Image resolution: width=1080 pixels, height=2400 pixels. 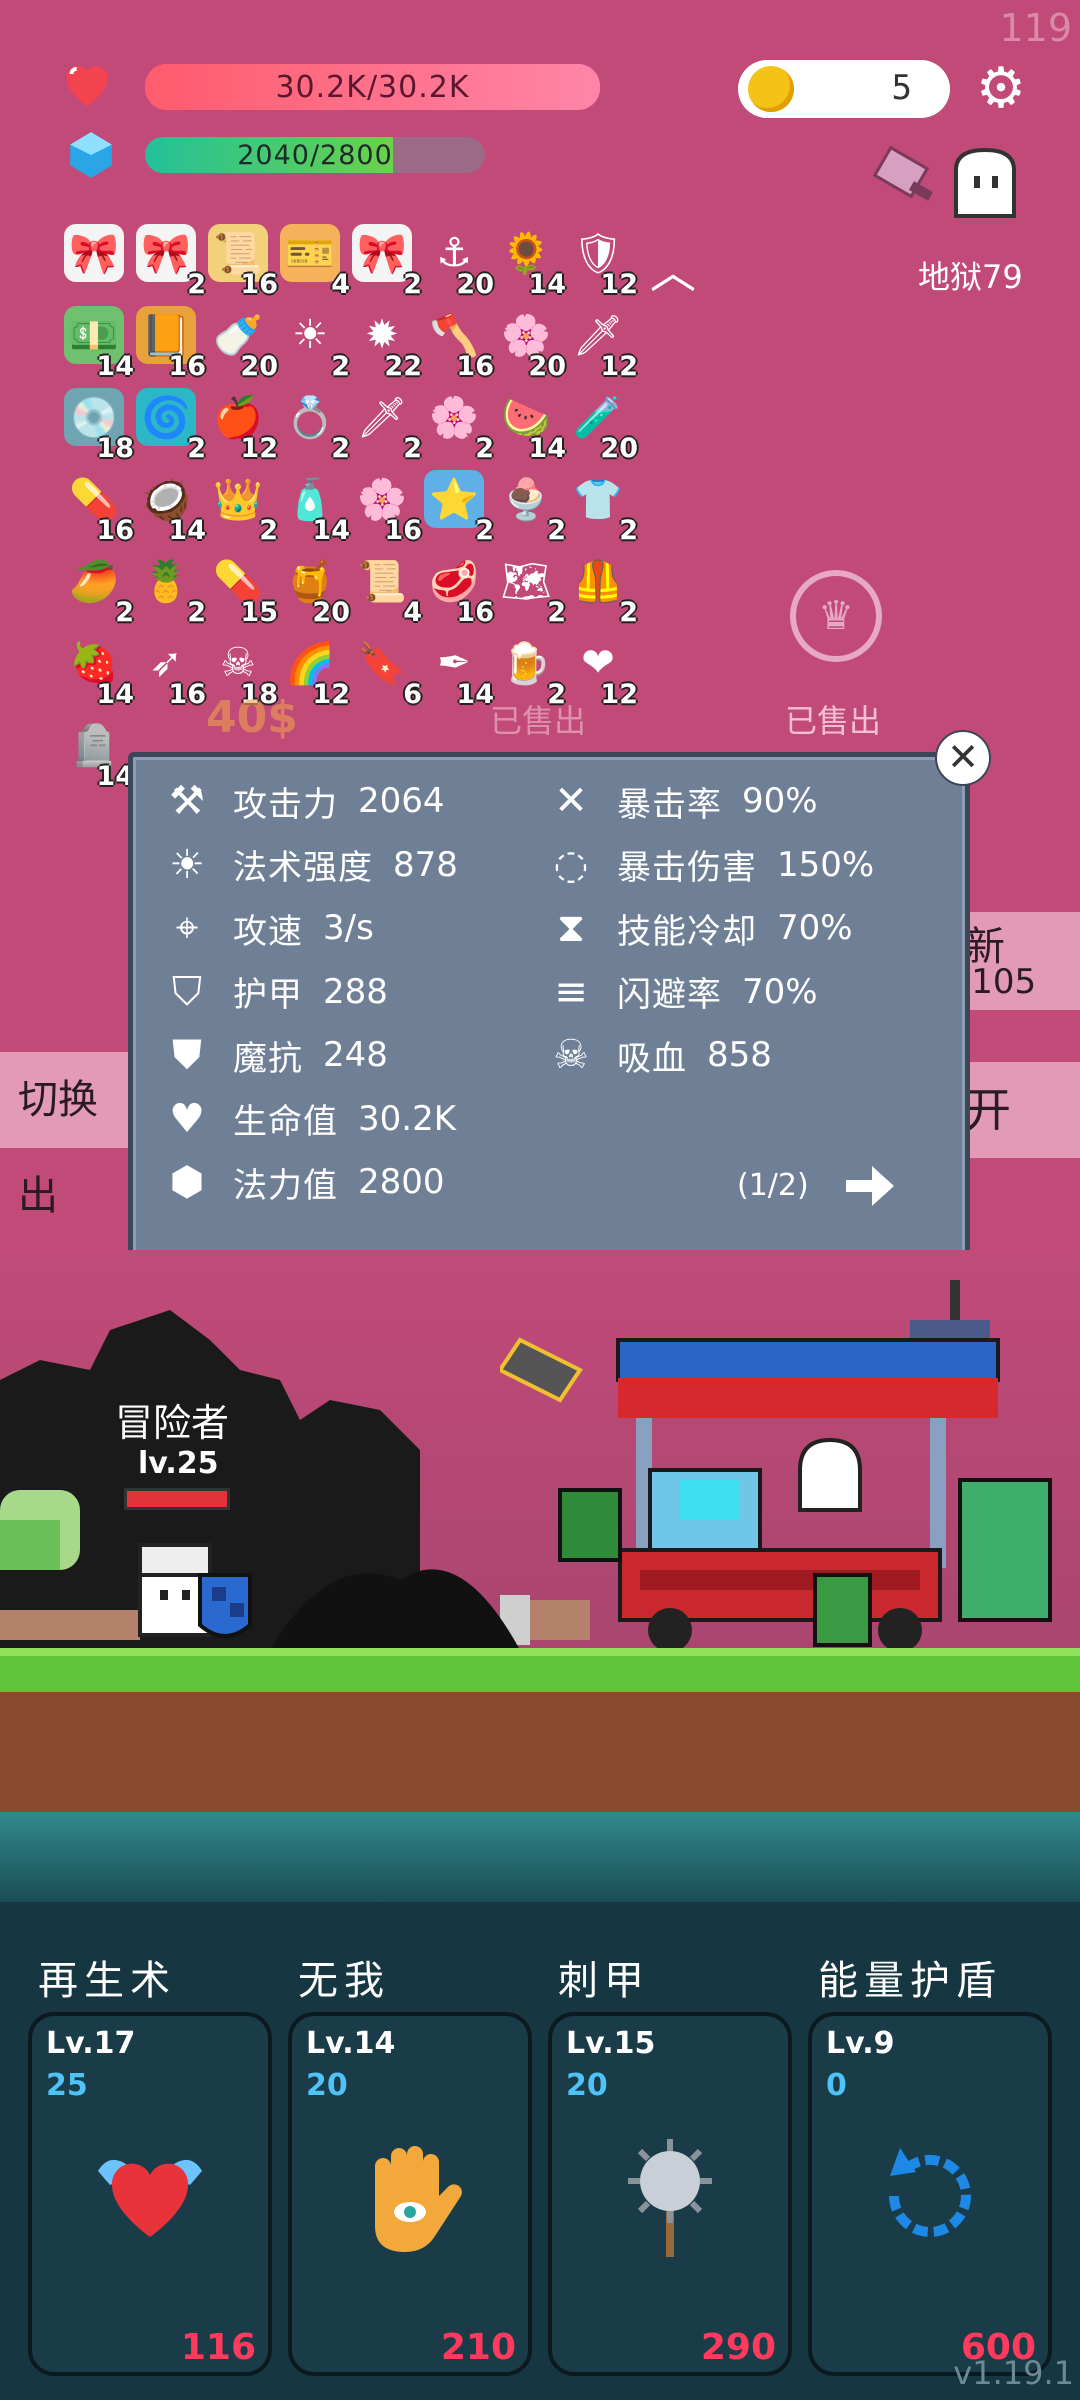 What do you see at coordinates (241, 343) in the screenshot?
I see `inventory-item: 🍼 20` at bounding box center [241, 343].